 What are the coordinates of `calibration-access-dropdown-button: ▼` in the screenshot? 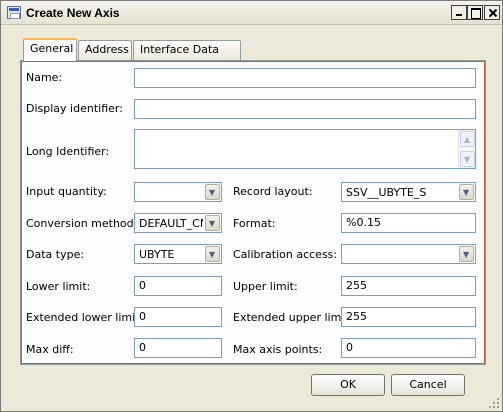 It's located at (466, 254).